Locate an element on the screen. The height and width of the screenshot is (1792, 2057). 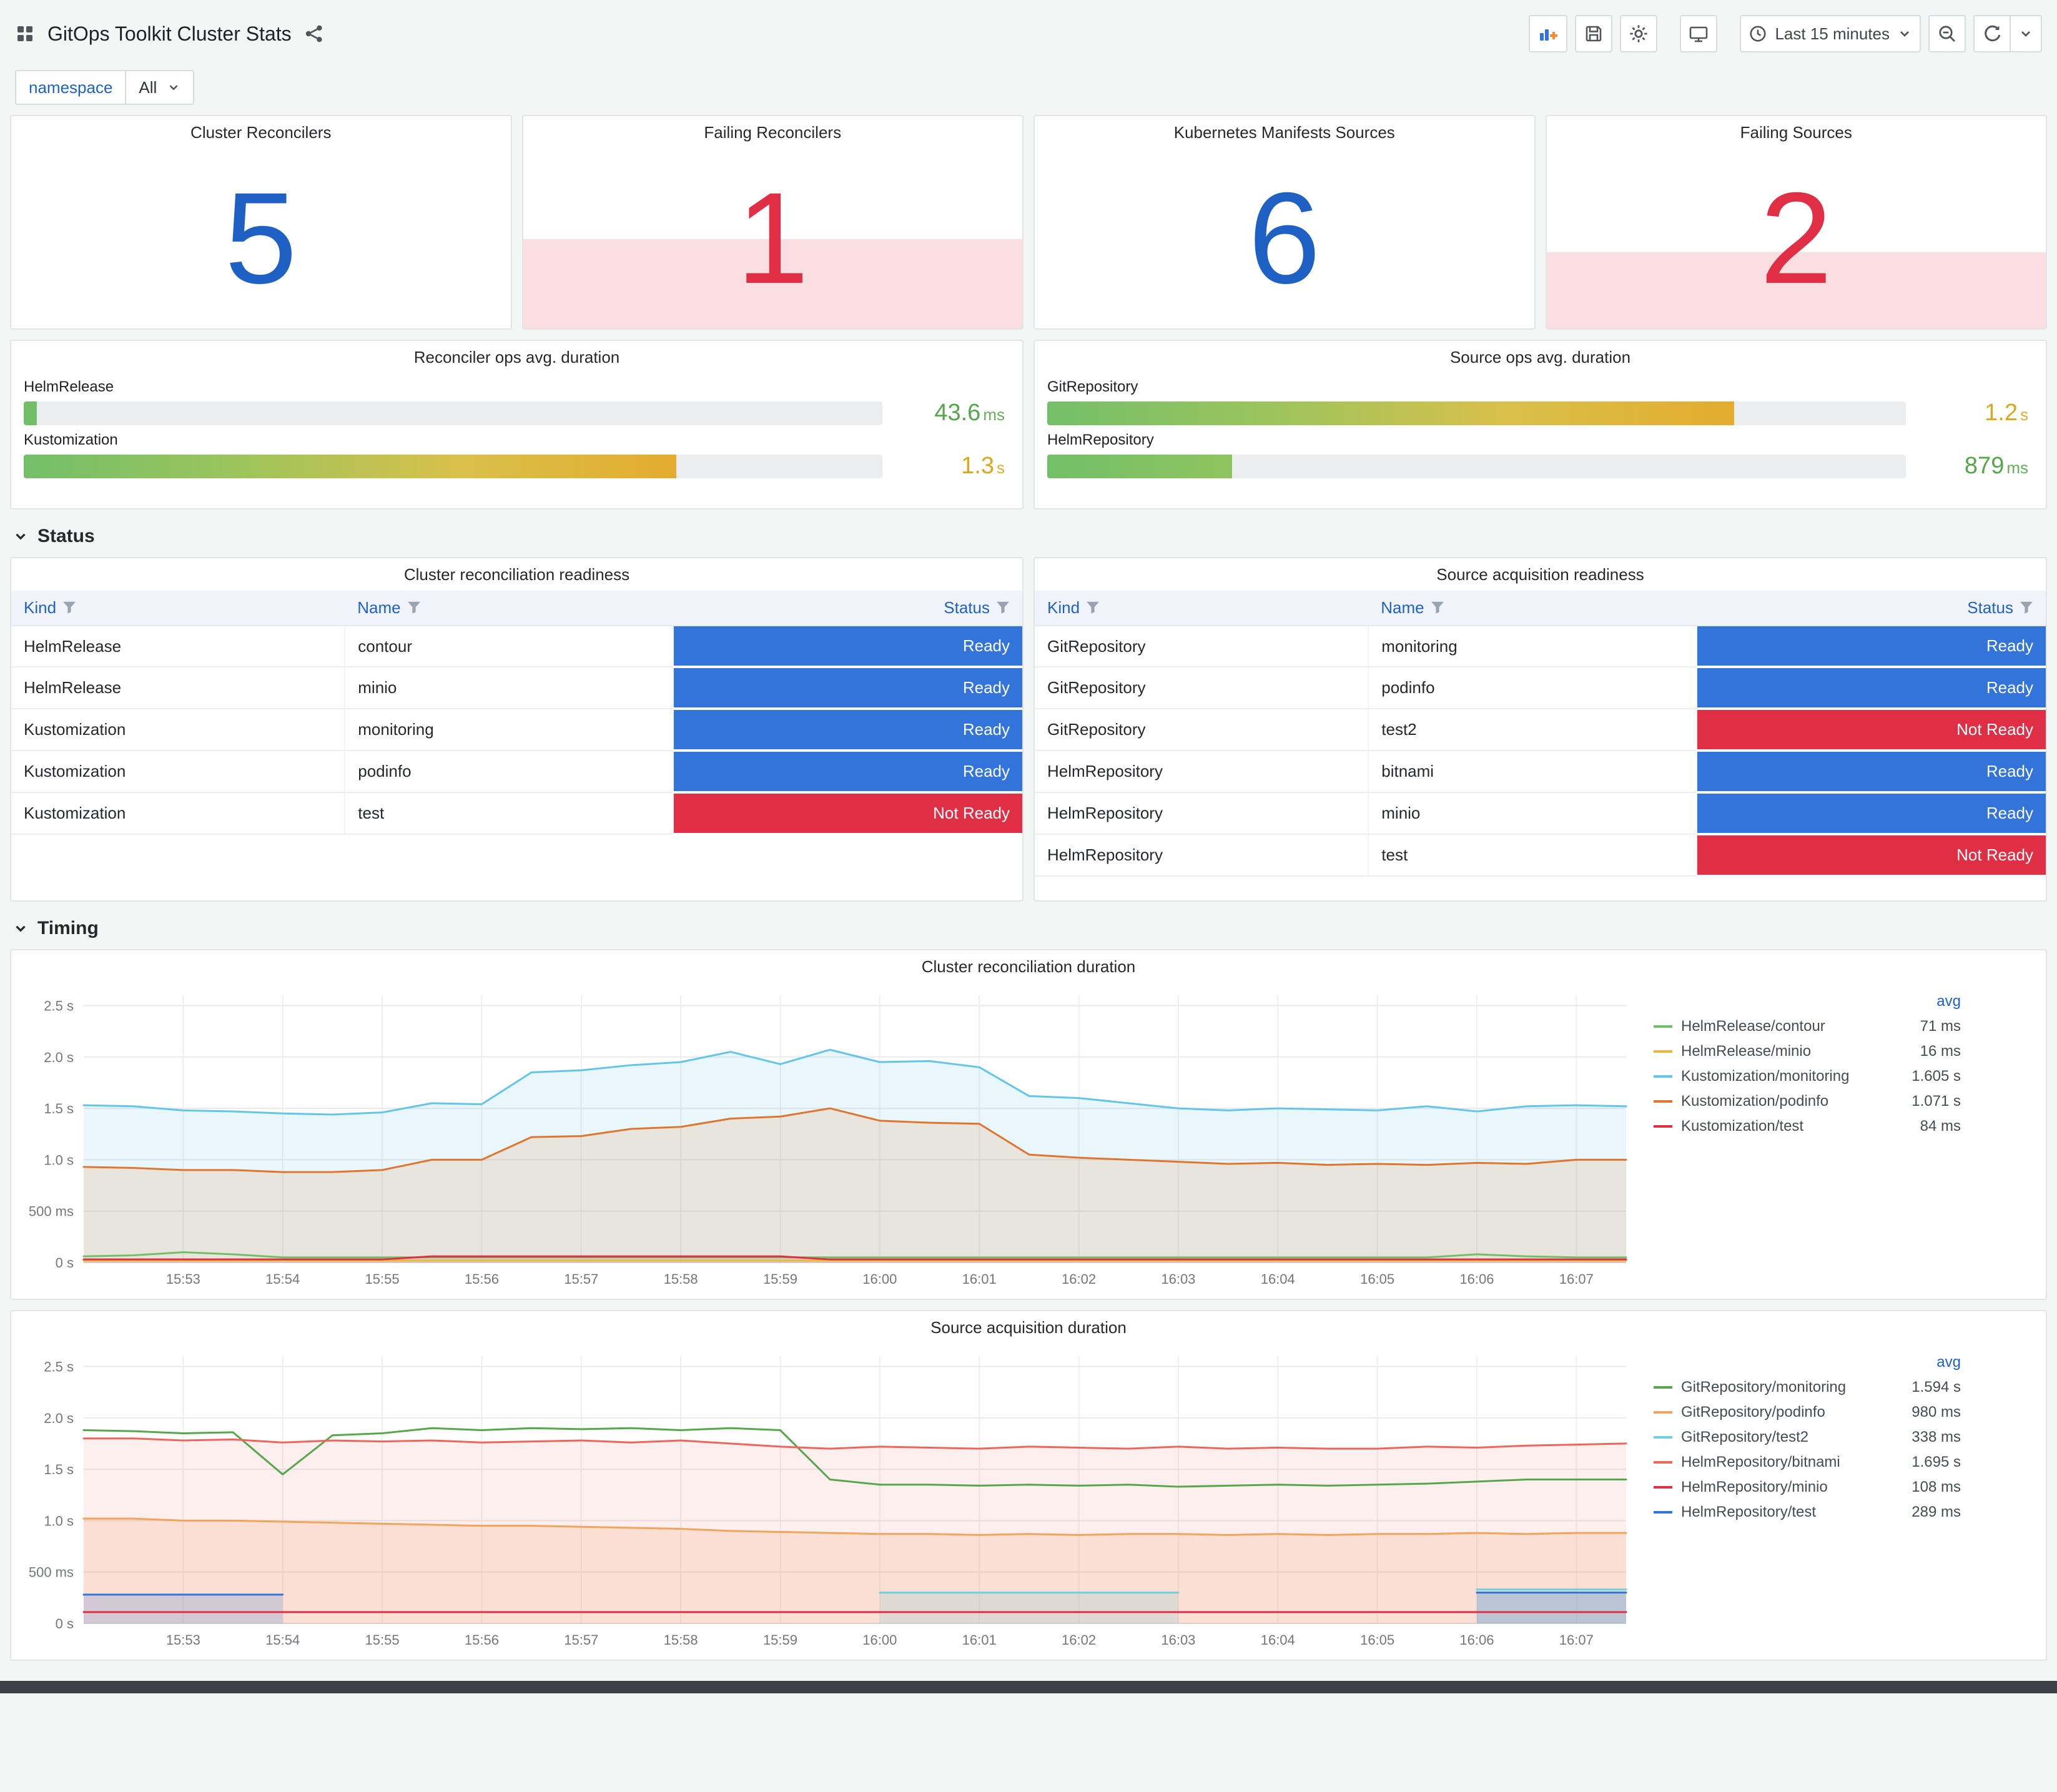
filter-icon is located at coordinates (414, 607).